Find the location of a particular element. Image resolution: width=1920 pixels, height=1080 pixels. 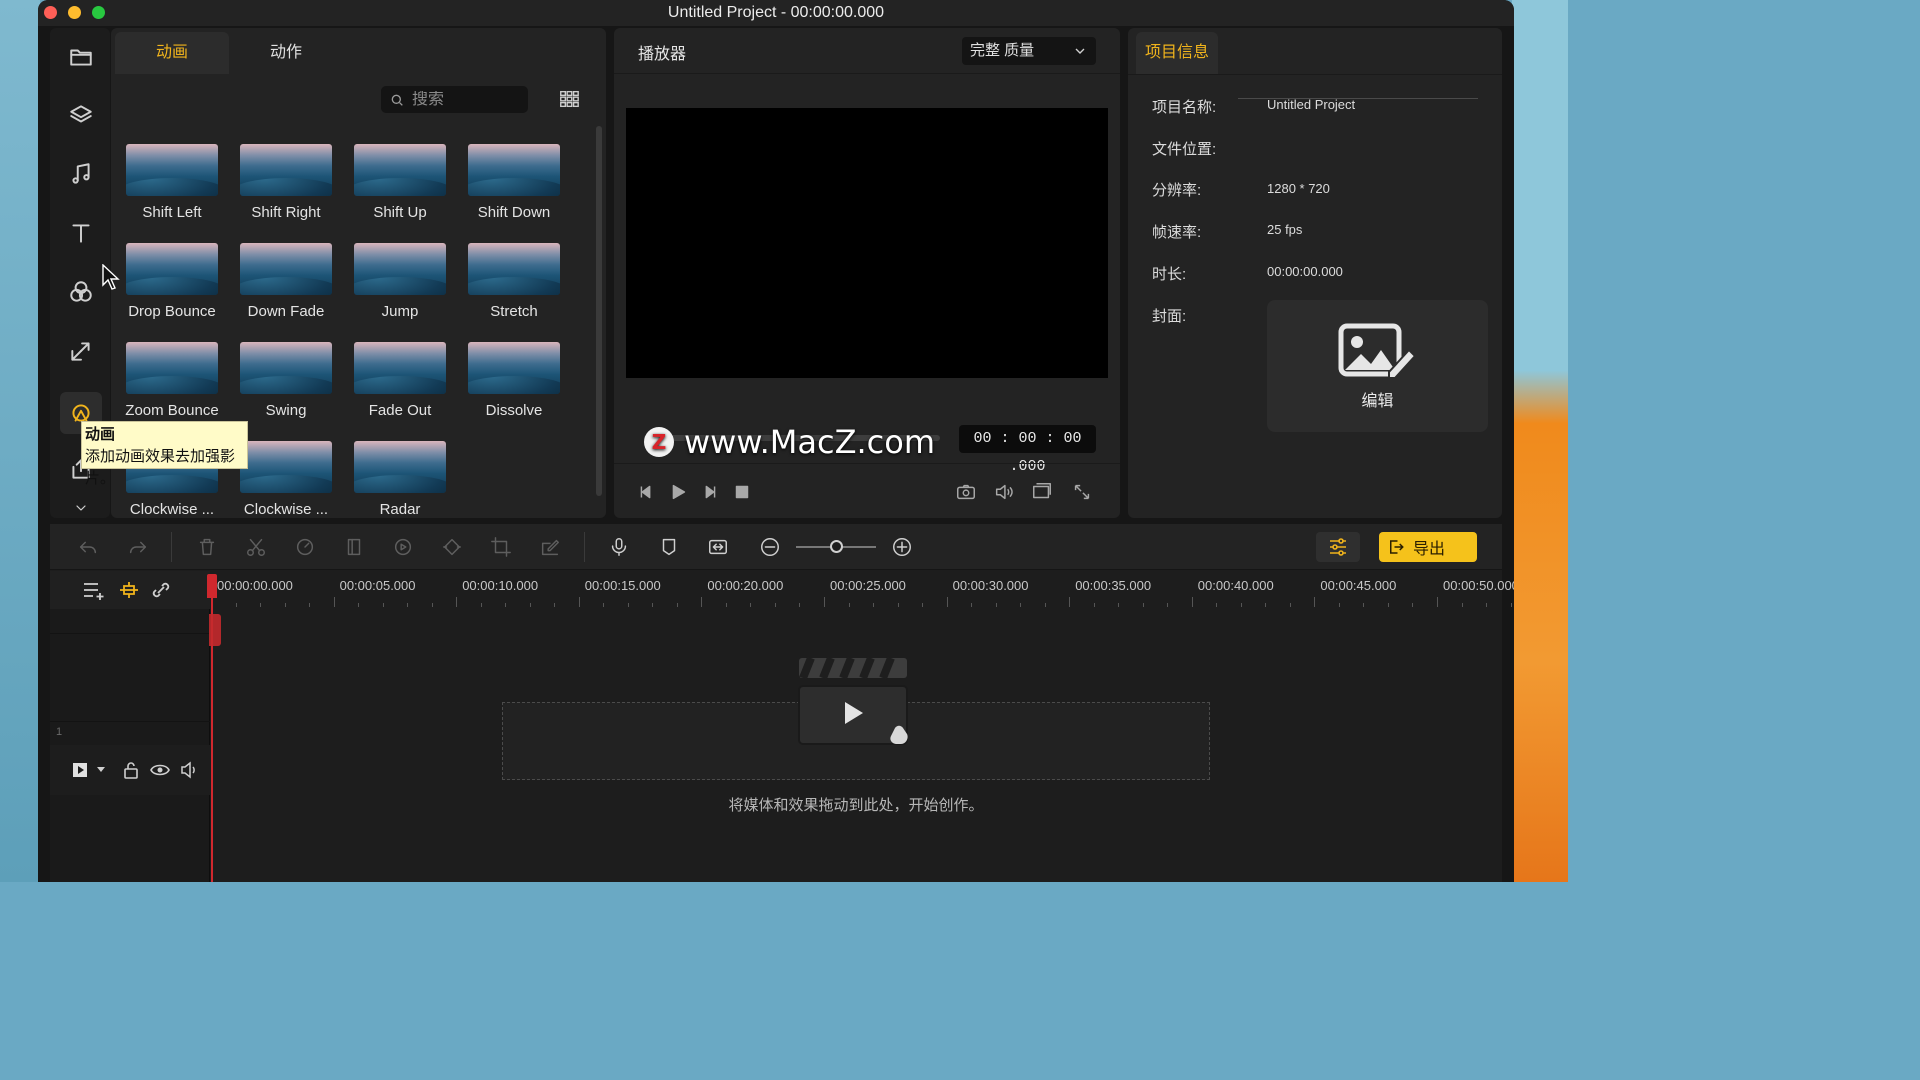

visibility-eye-icon is located at coordinates (160, 770).